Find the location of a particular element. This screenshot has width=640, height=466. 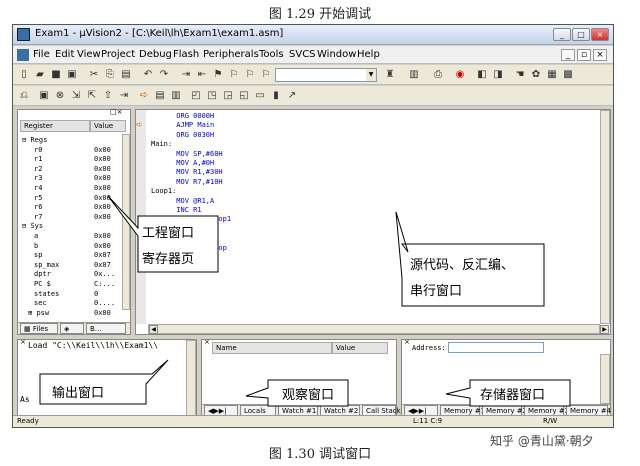

callout-watch: 观察窗口 is located at coordinates (308, 395).